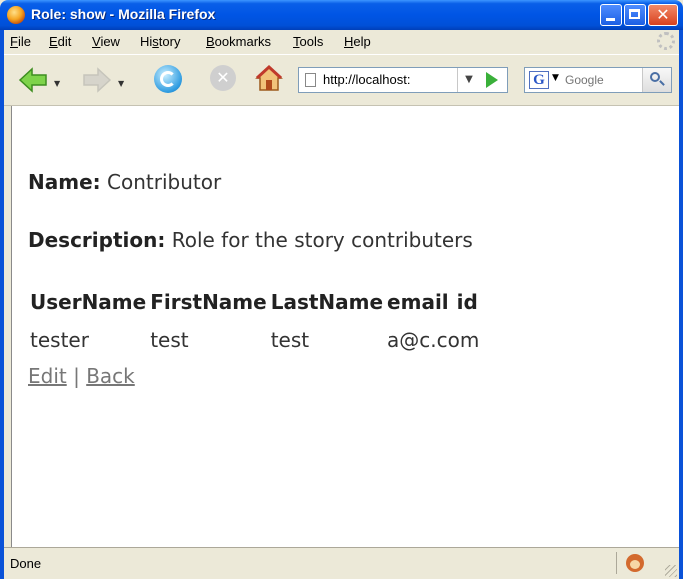 This screenshot has height=579, width=683. Describe the element at coordinates (418, 302) in the screenshot. I see `column-header: email` at that location.